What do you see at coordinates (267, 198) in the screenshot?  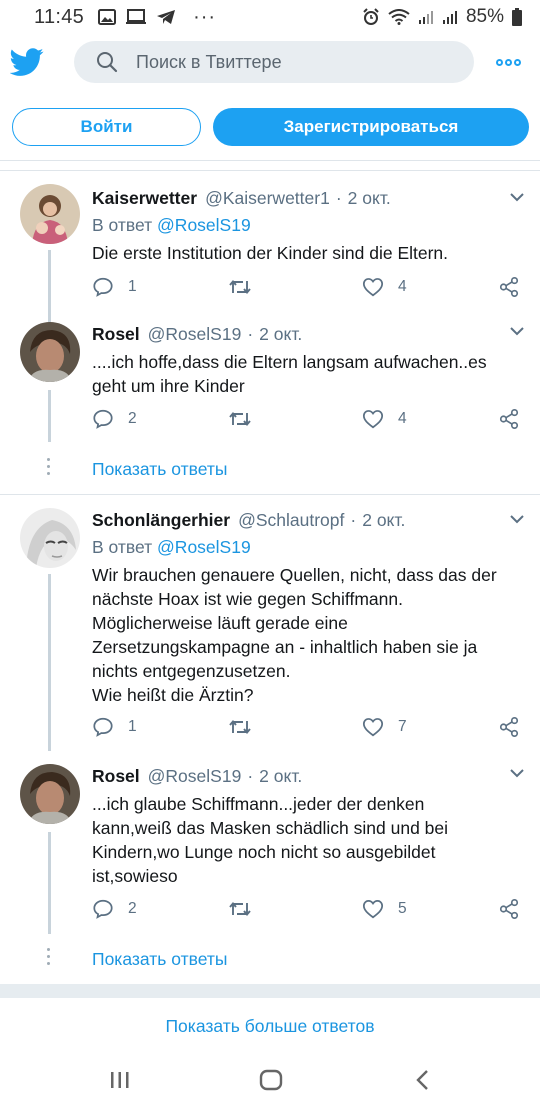 I see `author-handle: @Kaiserwetter1` at bounding box center [267, 198].